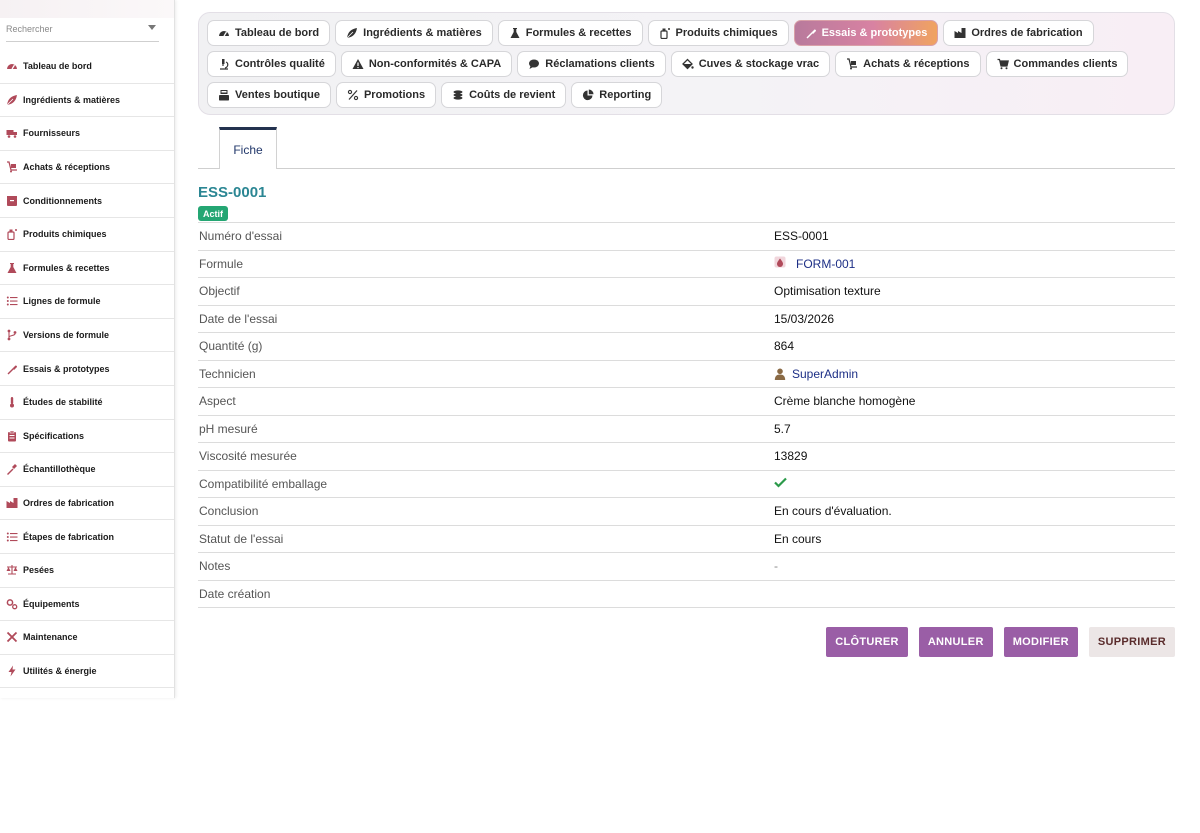 The width and height of the screenshot is (1200, 833). Describe the element at coordinates (87, 605) in the screenshot. I see `sidebar-item: Équipements` at that location.